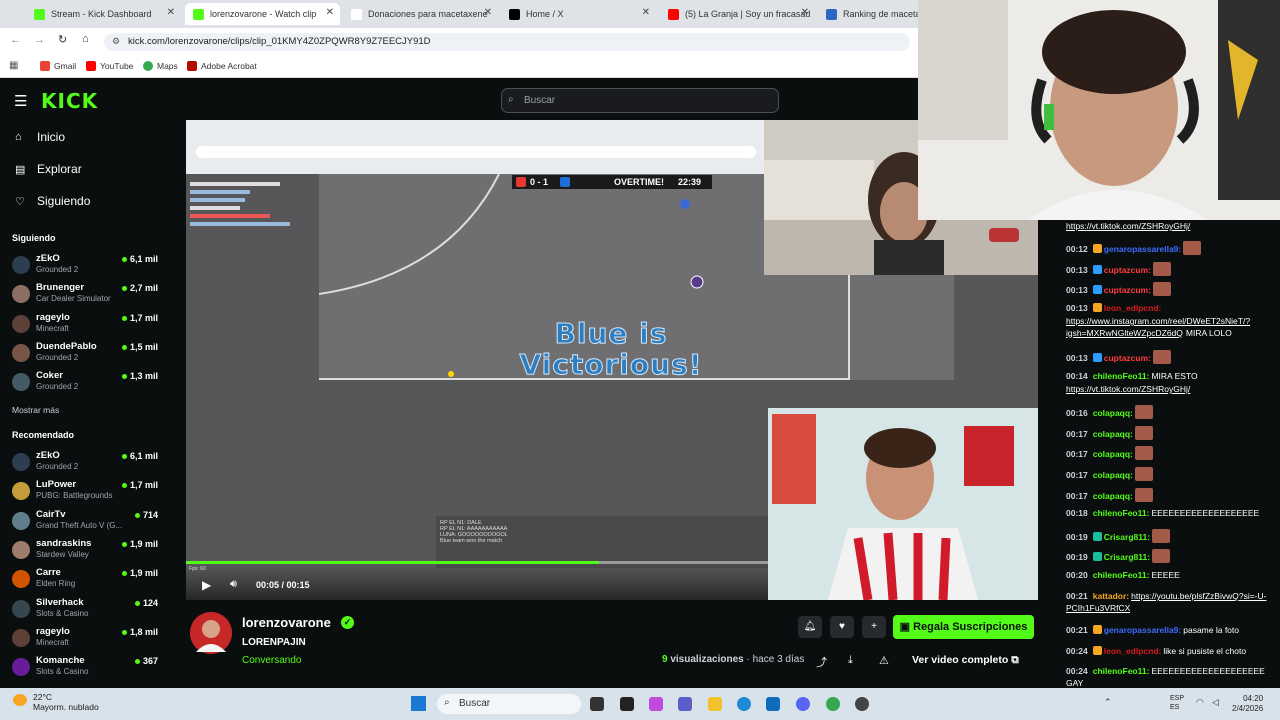 This screenshot has height=720, width=1280. Describe the element at coordinates (1111, 596) in the screenshot. I see `chat-username: kattador:` at that location.